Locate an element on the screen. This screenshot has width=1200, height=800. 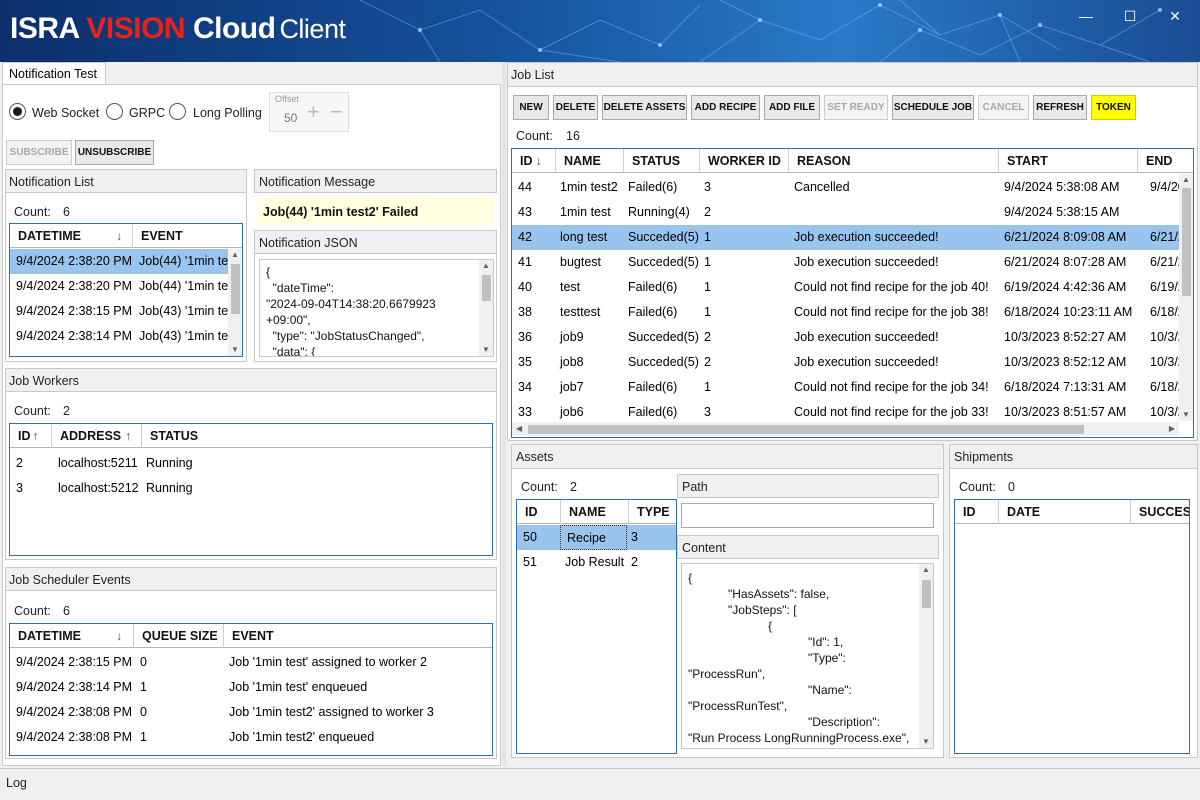
path-input is located at coordinates (807, 515).